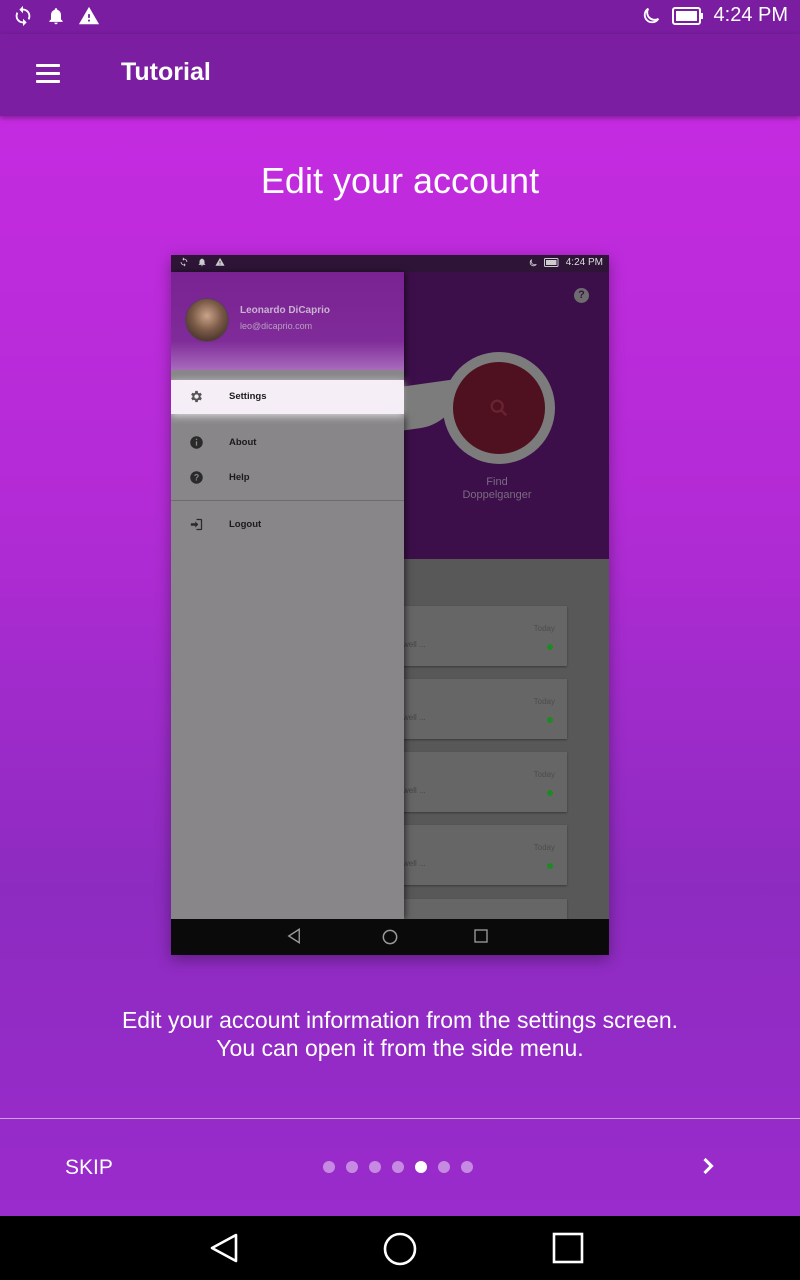 The image size is (800, 1280). Describe the element at coordinates (202, 262) in the screenshot. I see `preview-bell-icon` at that location.